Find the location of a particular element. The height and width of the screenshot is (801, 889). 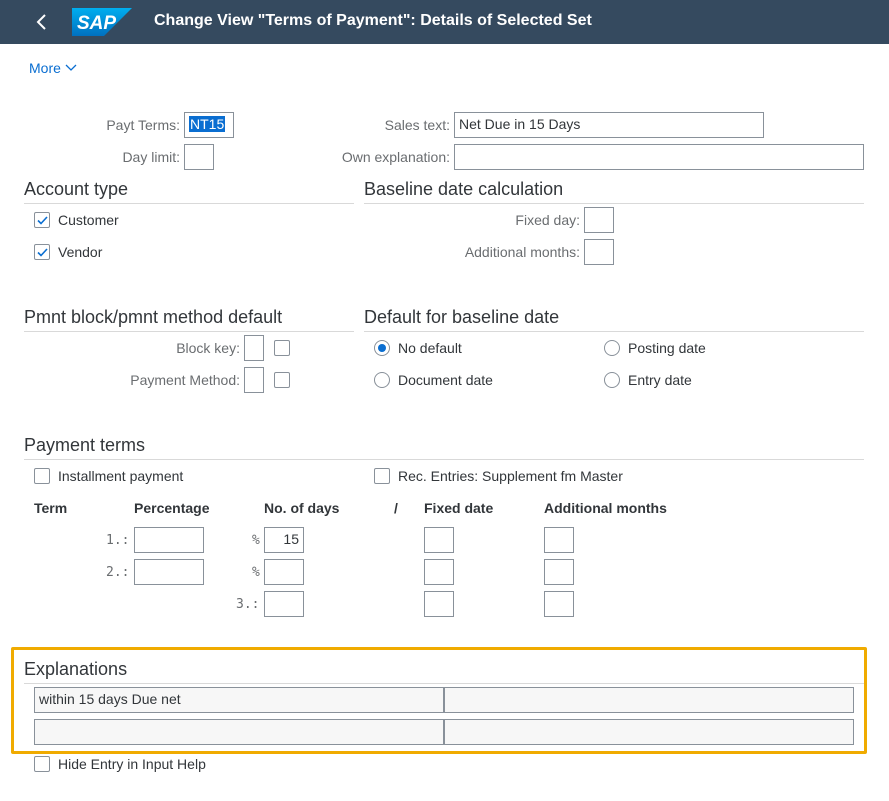

block-key-field is located at coordinates (254, 348).